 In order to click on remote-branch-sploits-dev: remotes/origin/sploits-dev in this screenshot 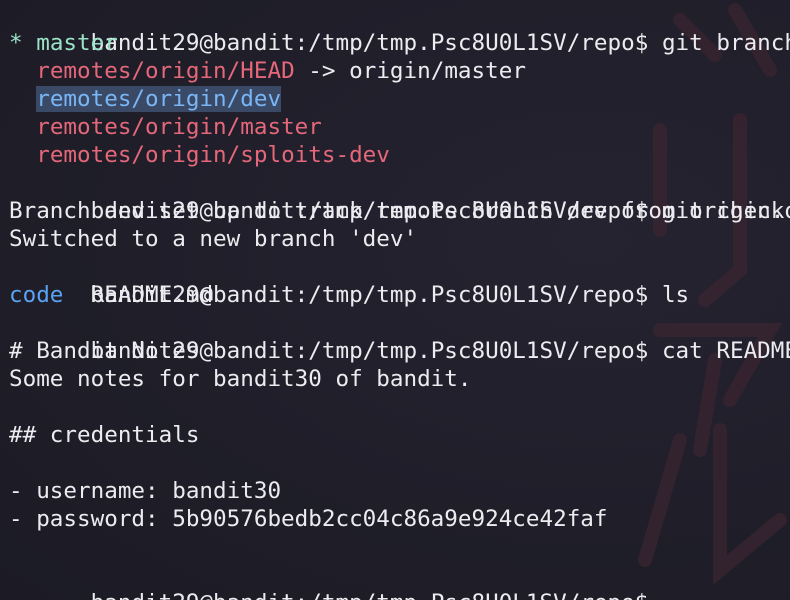, I will do `click(213, 155)`.